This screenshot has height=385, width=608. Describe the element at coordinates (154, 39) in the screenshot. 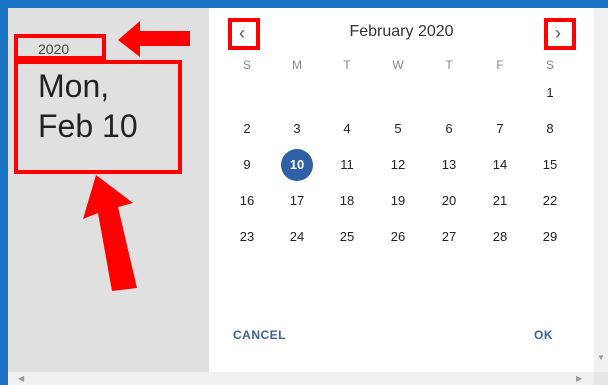

I see `arrow-left-annotation` at that location.